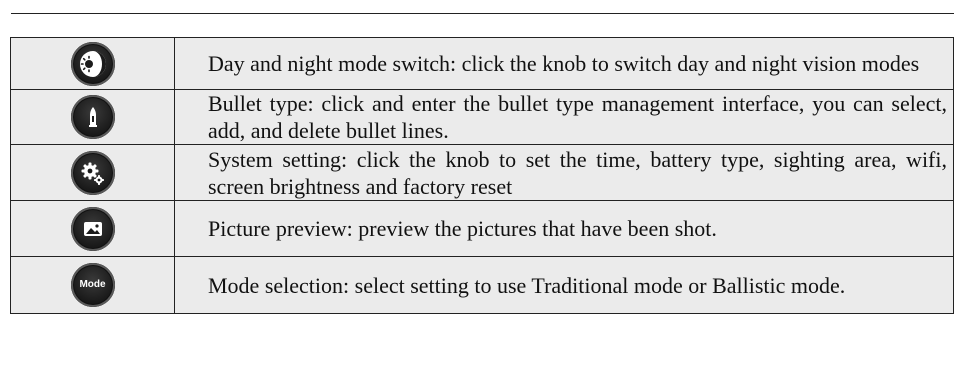  I want to click on gears-icon, so click(92, 172).